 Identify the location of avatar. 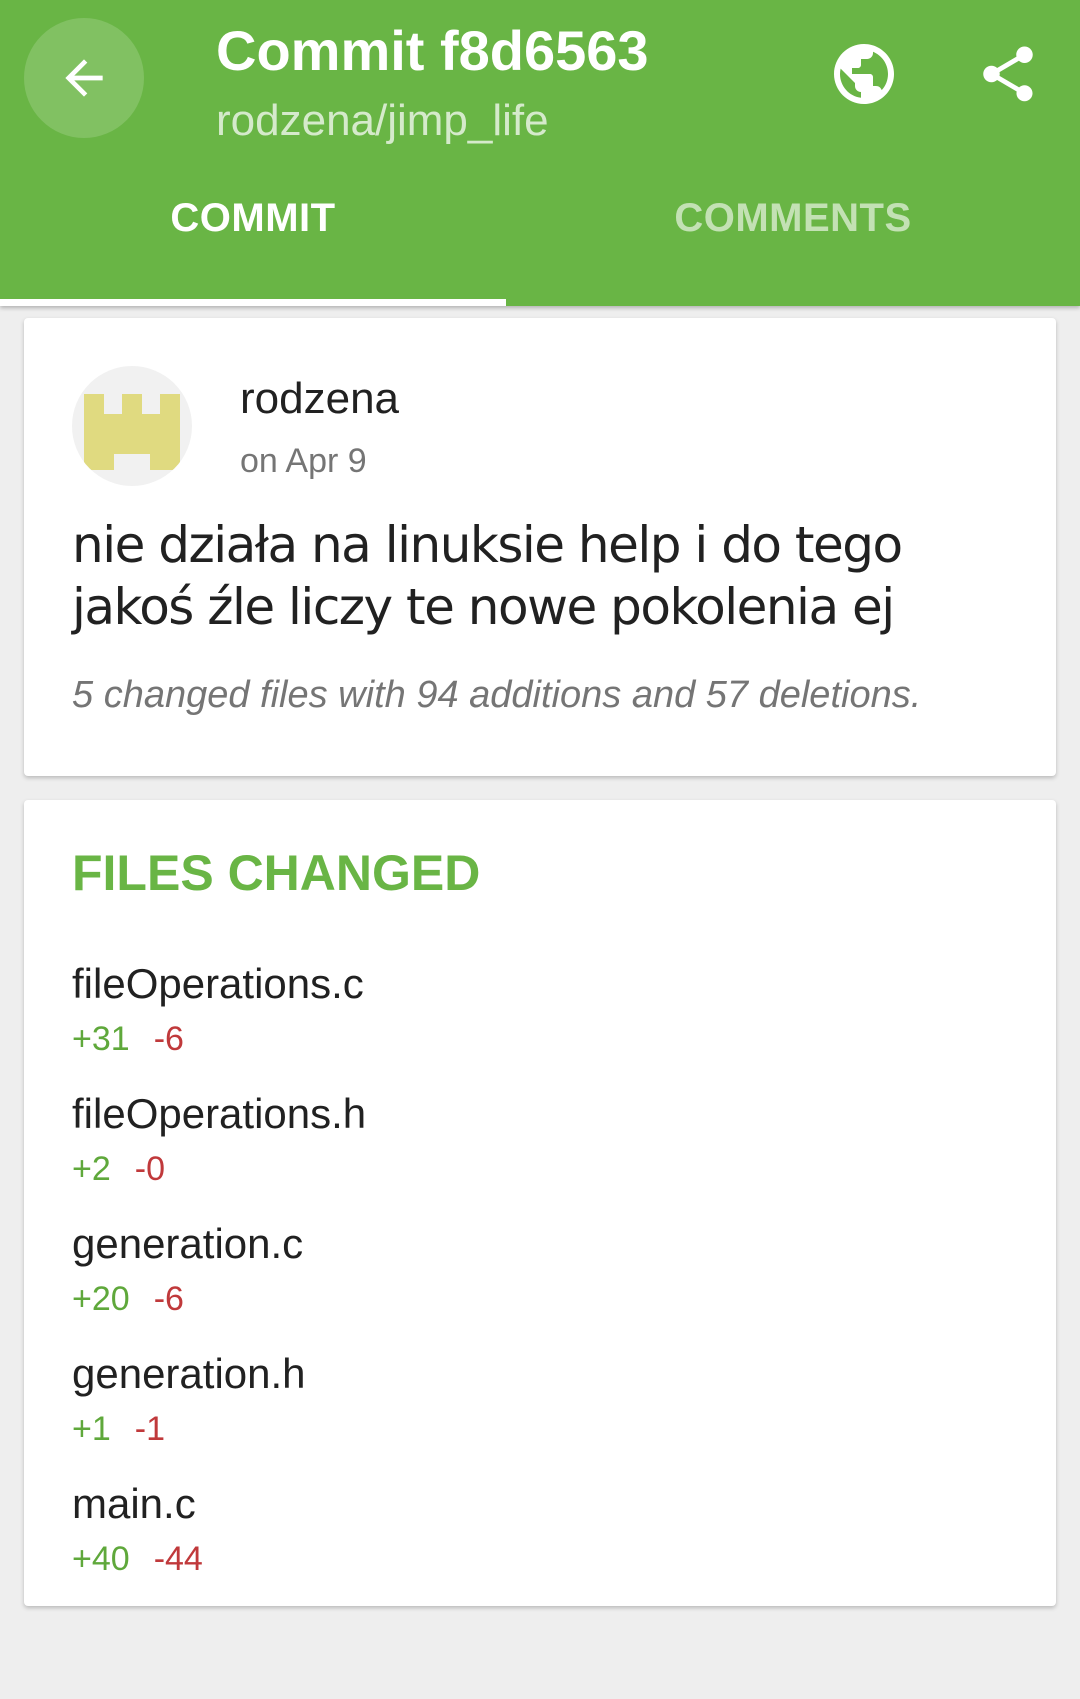
(132, 426).